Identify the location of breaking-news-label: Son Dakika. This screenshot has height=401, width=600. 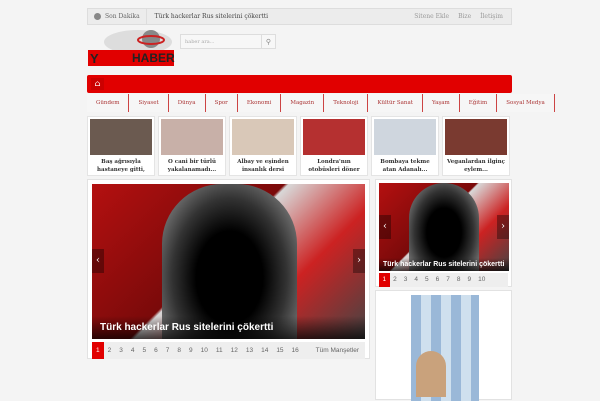
(117, 16).